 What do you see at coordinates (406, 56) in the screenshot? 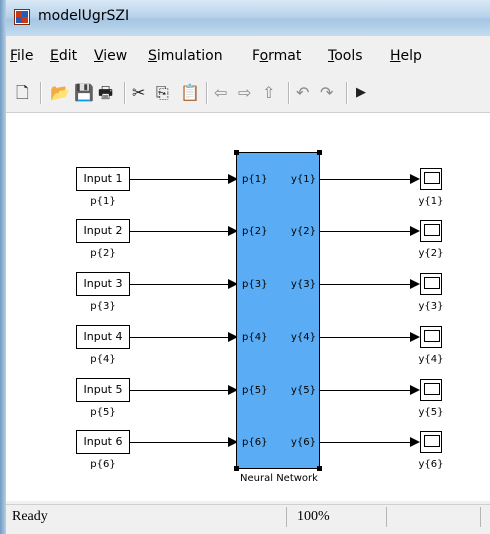
I see `menu-help: Help` at bounding box center [406, 56].